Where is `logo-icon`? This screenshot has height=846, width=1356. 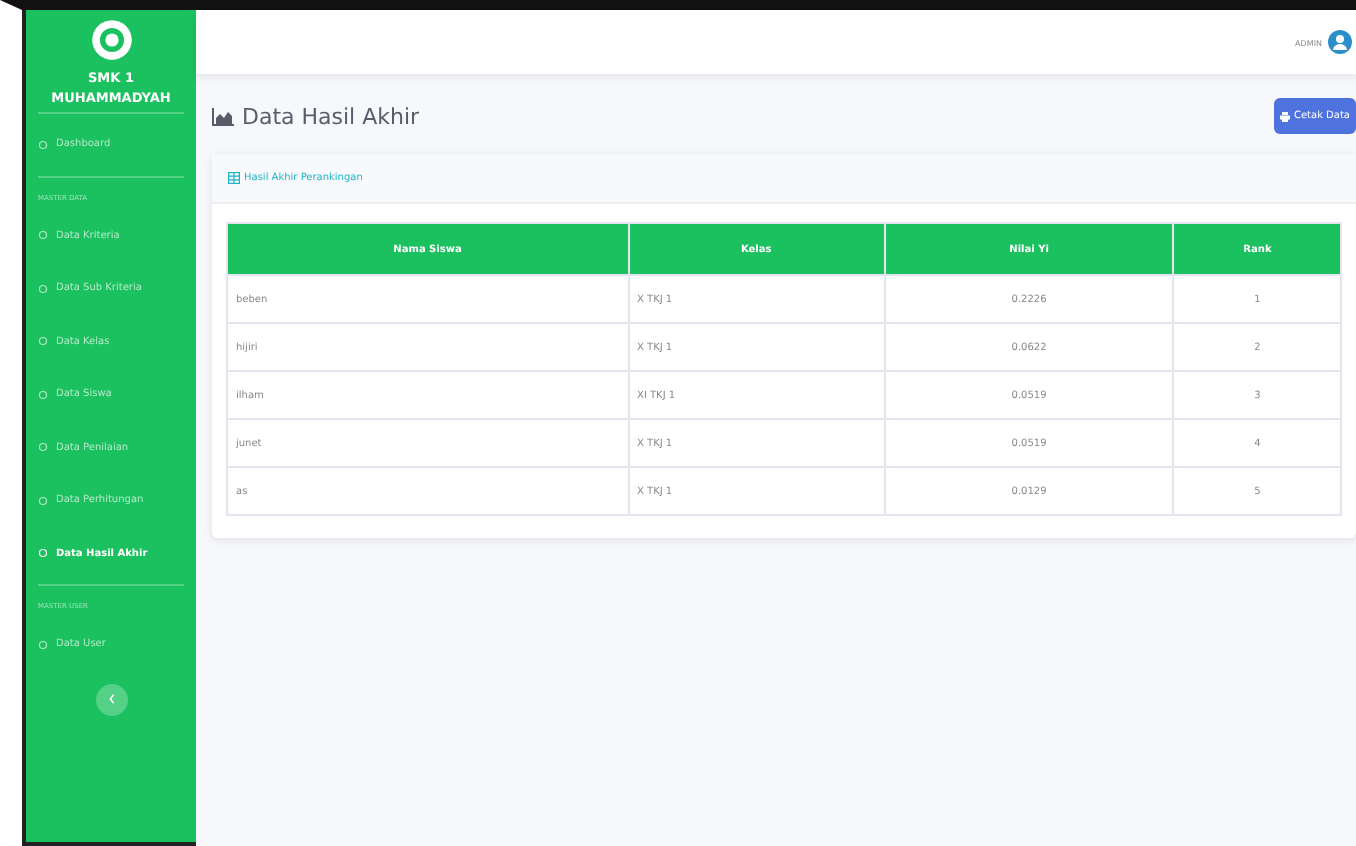
logo-icon is located at coordinates (111, 40).